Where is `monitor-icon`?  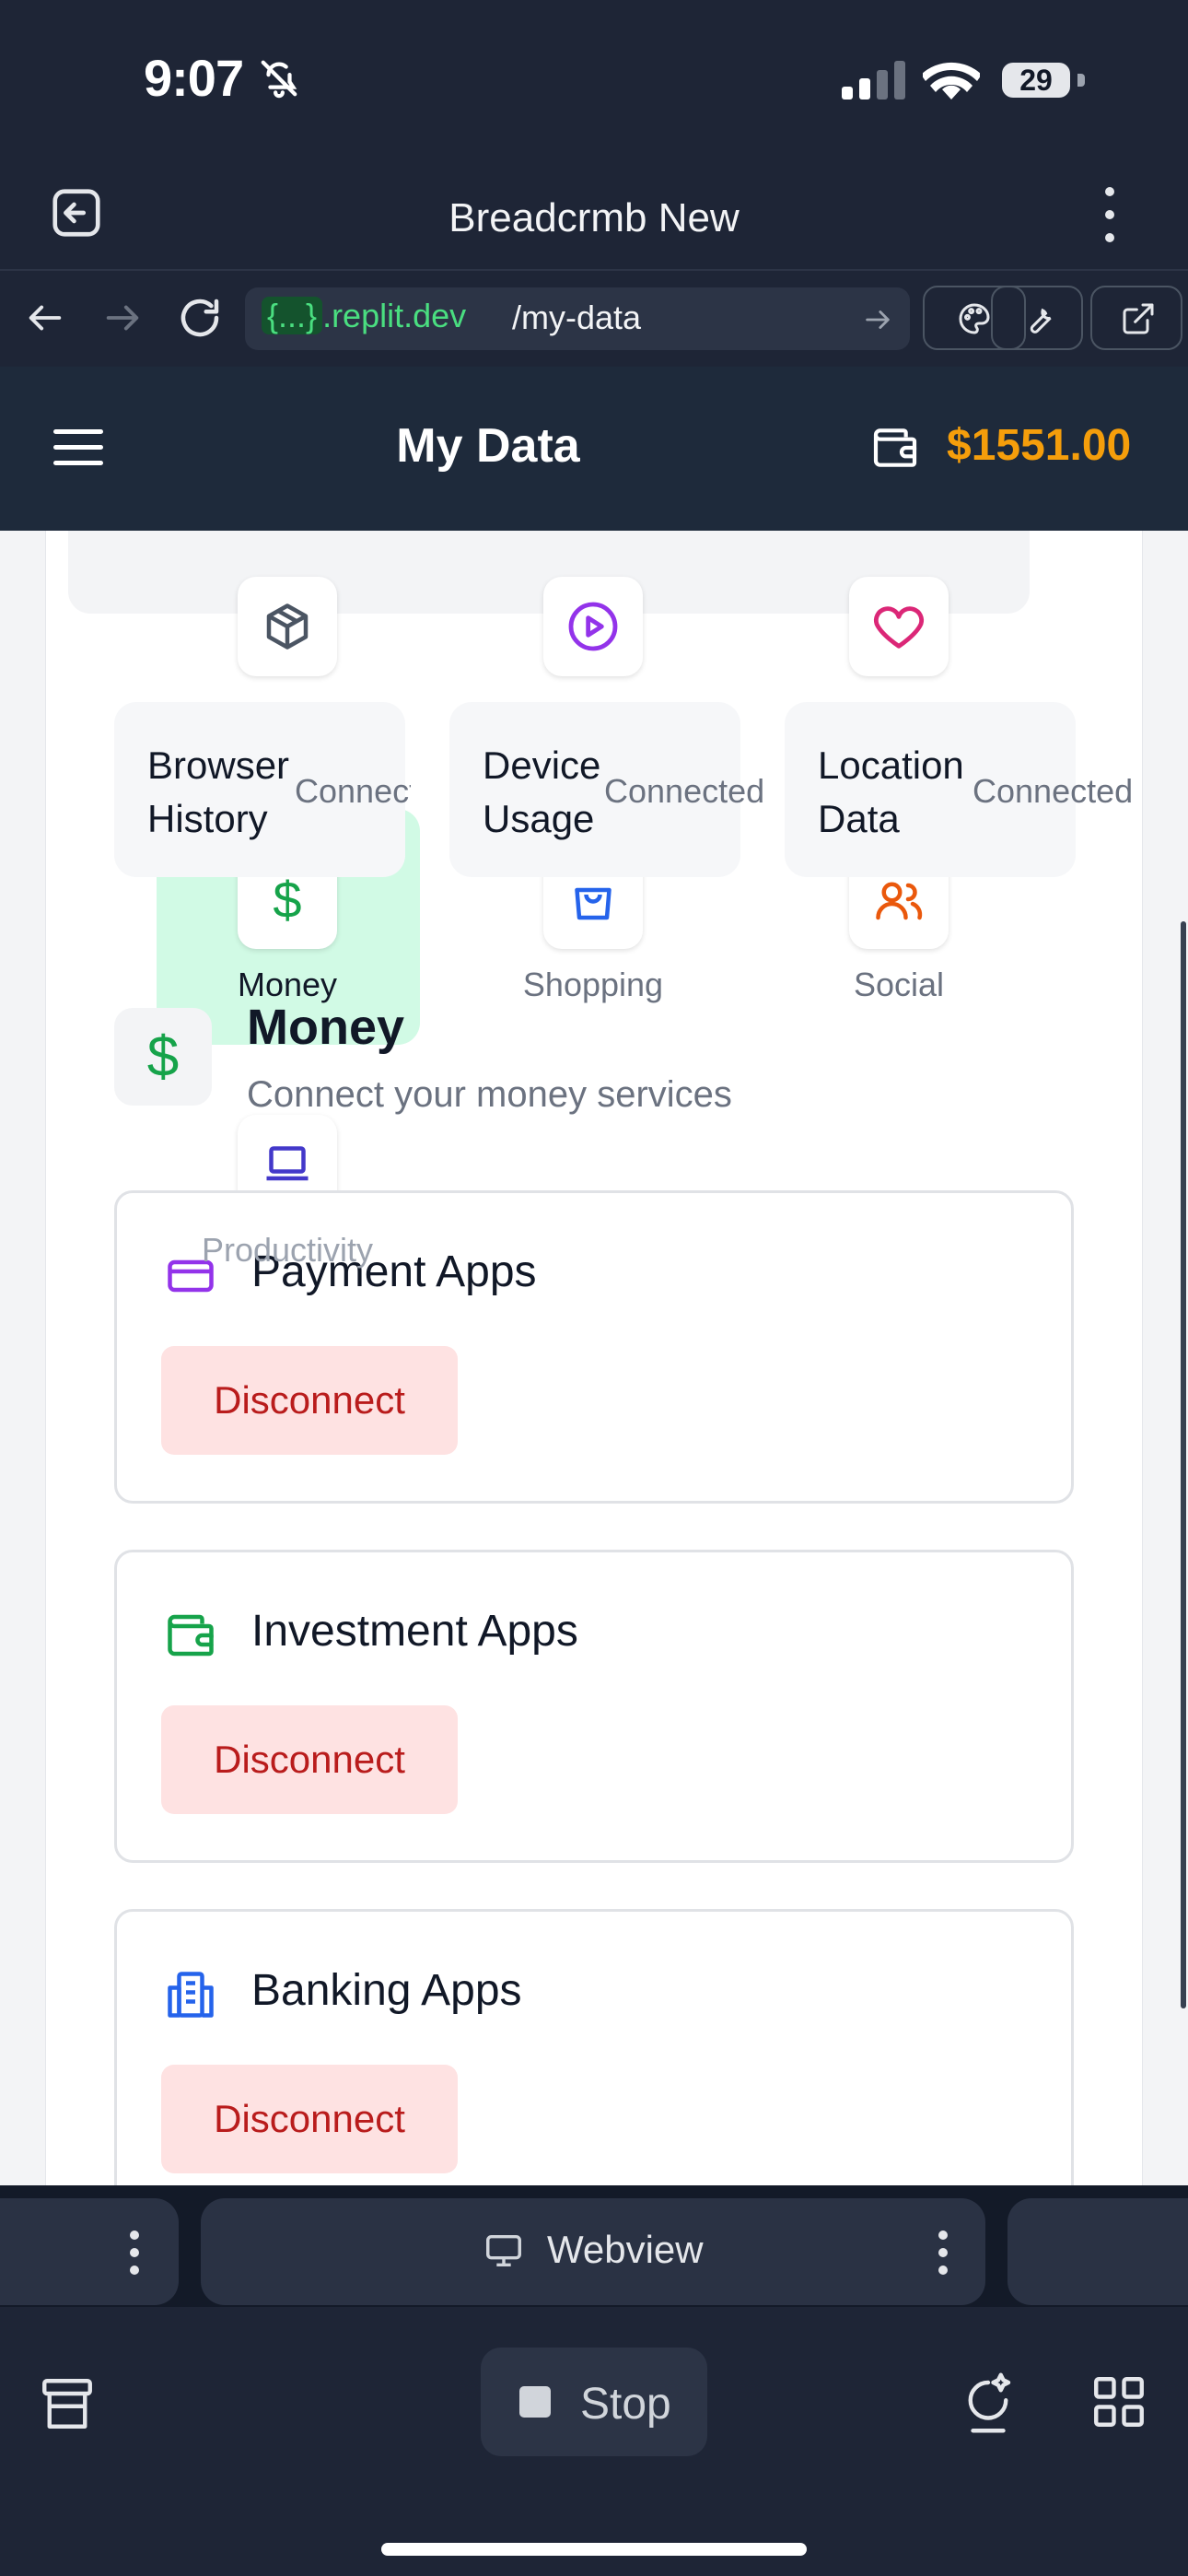 monitor-icon is located at coordinates (503, 2250).